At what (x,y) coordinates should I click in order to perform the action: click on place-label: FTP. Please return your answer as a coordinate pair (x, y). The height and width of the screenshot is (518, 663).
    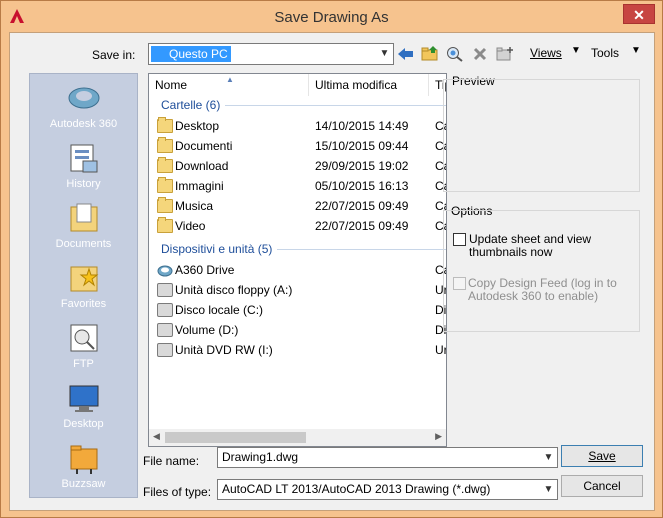
    Looking at the image, I should click on (83, 364).